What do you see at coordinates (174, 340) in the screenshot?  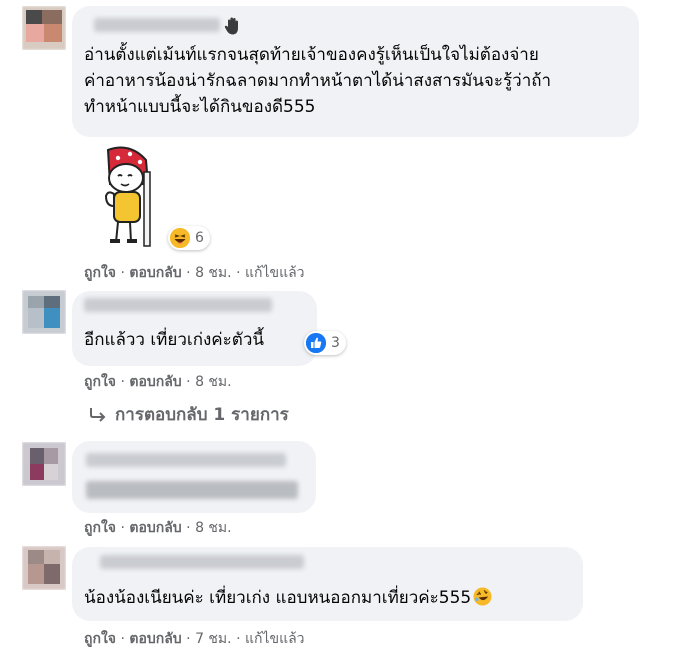 I see `comment-text: อีกแล้วว เที่ยวเก่งค่ะตัวนี้` at bounding box center [174, 340].